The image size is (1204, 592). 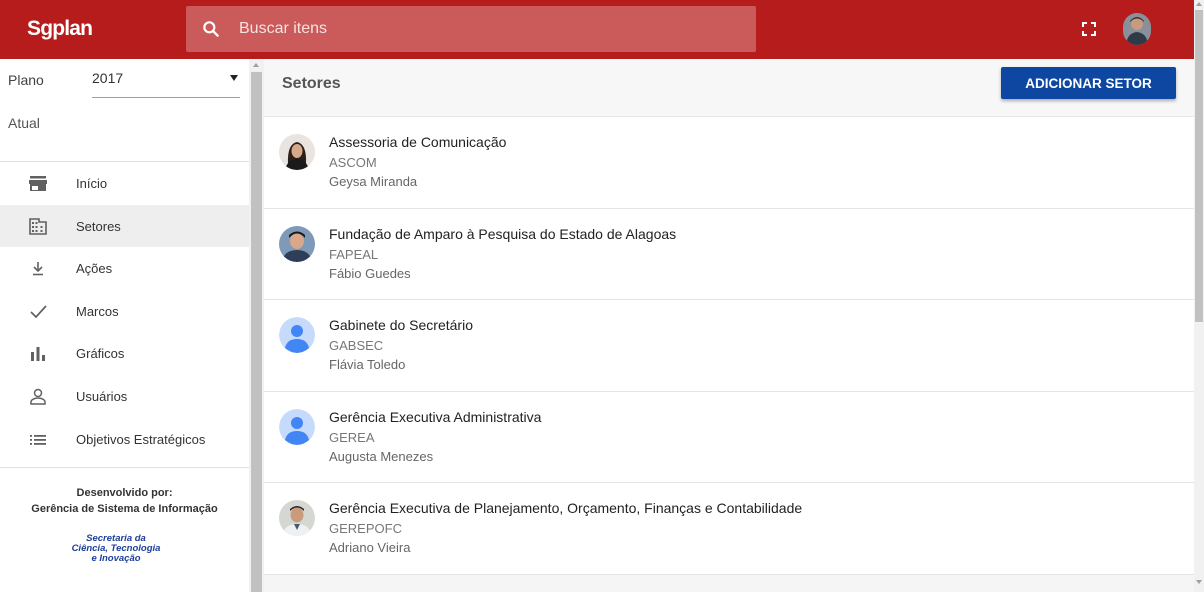 I want to click on sector-responsible: Fábio Guedes, so click(x=370, y=273).